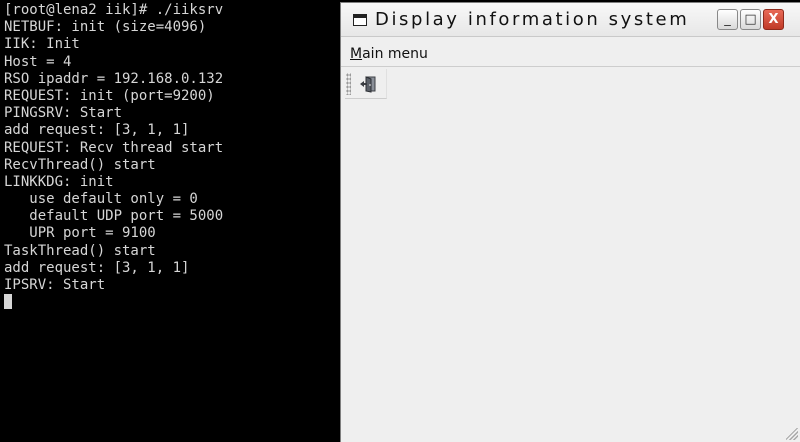  What do you see at coordinates (109, 95) in the screenshot?
I see `terminal-line: REQUEST: init (port=9200)` at bounding box center [109, 95].